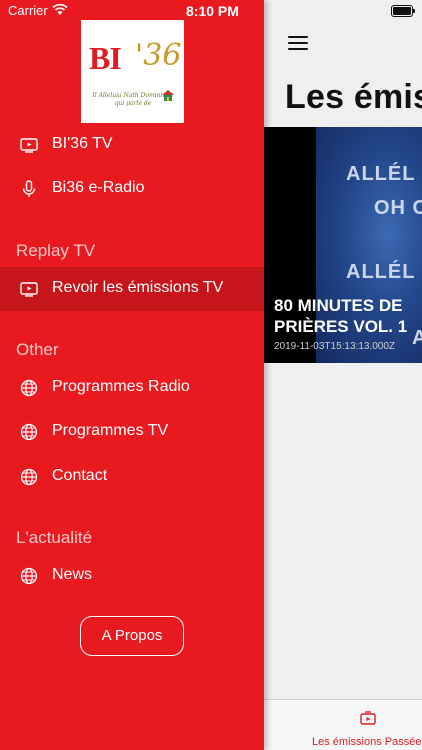  What do you see at coordinates (298, 43) in the screenshot?
I see `hamburger-menu-icon` at bounding box center [298, 43].